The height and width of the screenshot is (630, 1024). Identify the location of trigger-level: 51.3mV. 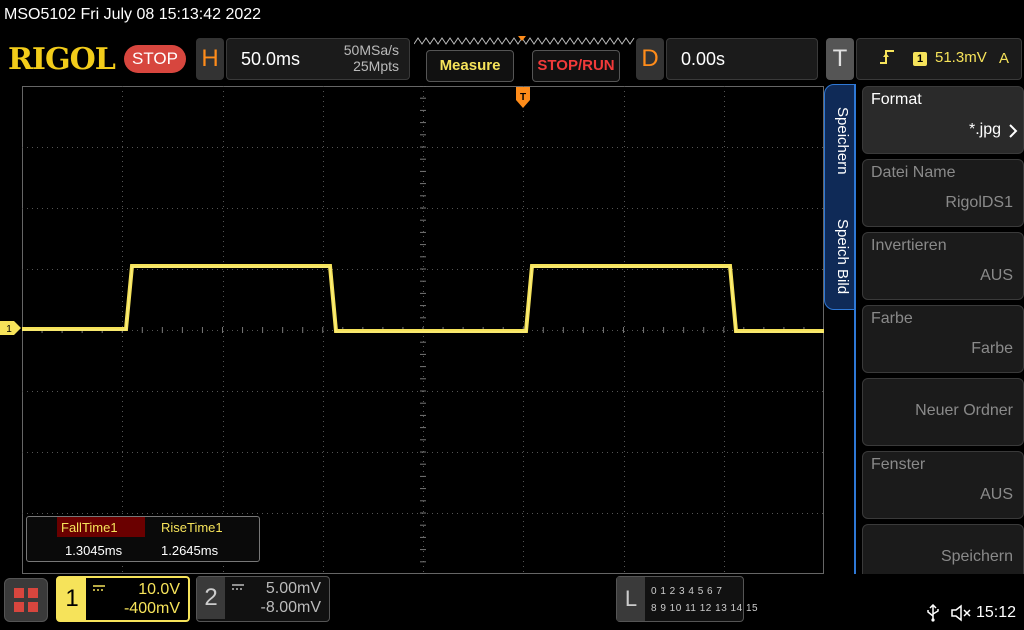
(961, 57).